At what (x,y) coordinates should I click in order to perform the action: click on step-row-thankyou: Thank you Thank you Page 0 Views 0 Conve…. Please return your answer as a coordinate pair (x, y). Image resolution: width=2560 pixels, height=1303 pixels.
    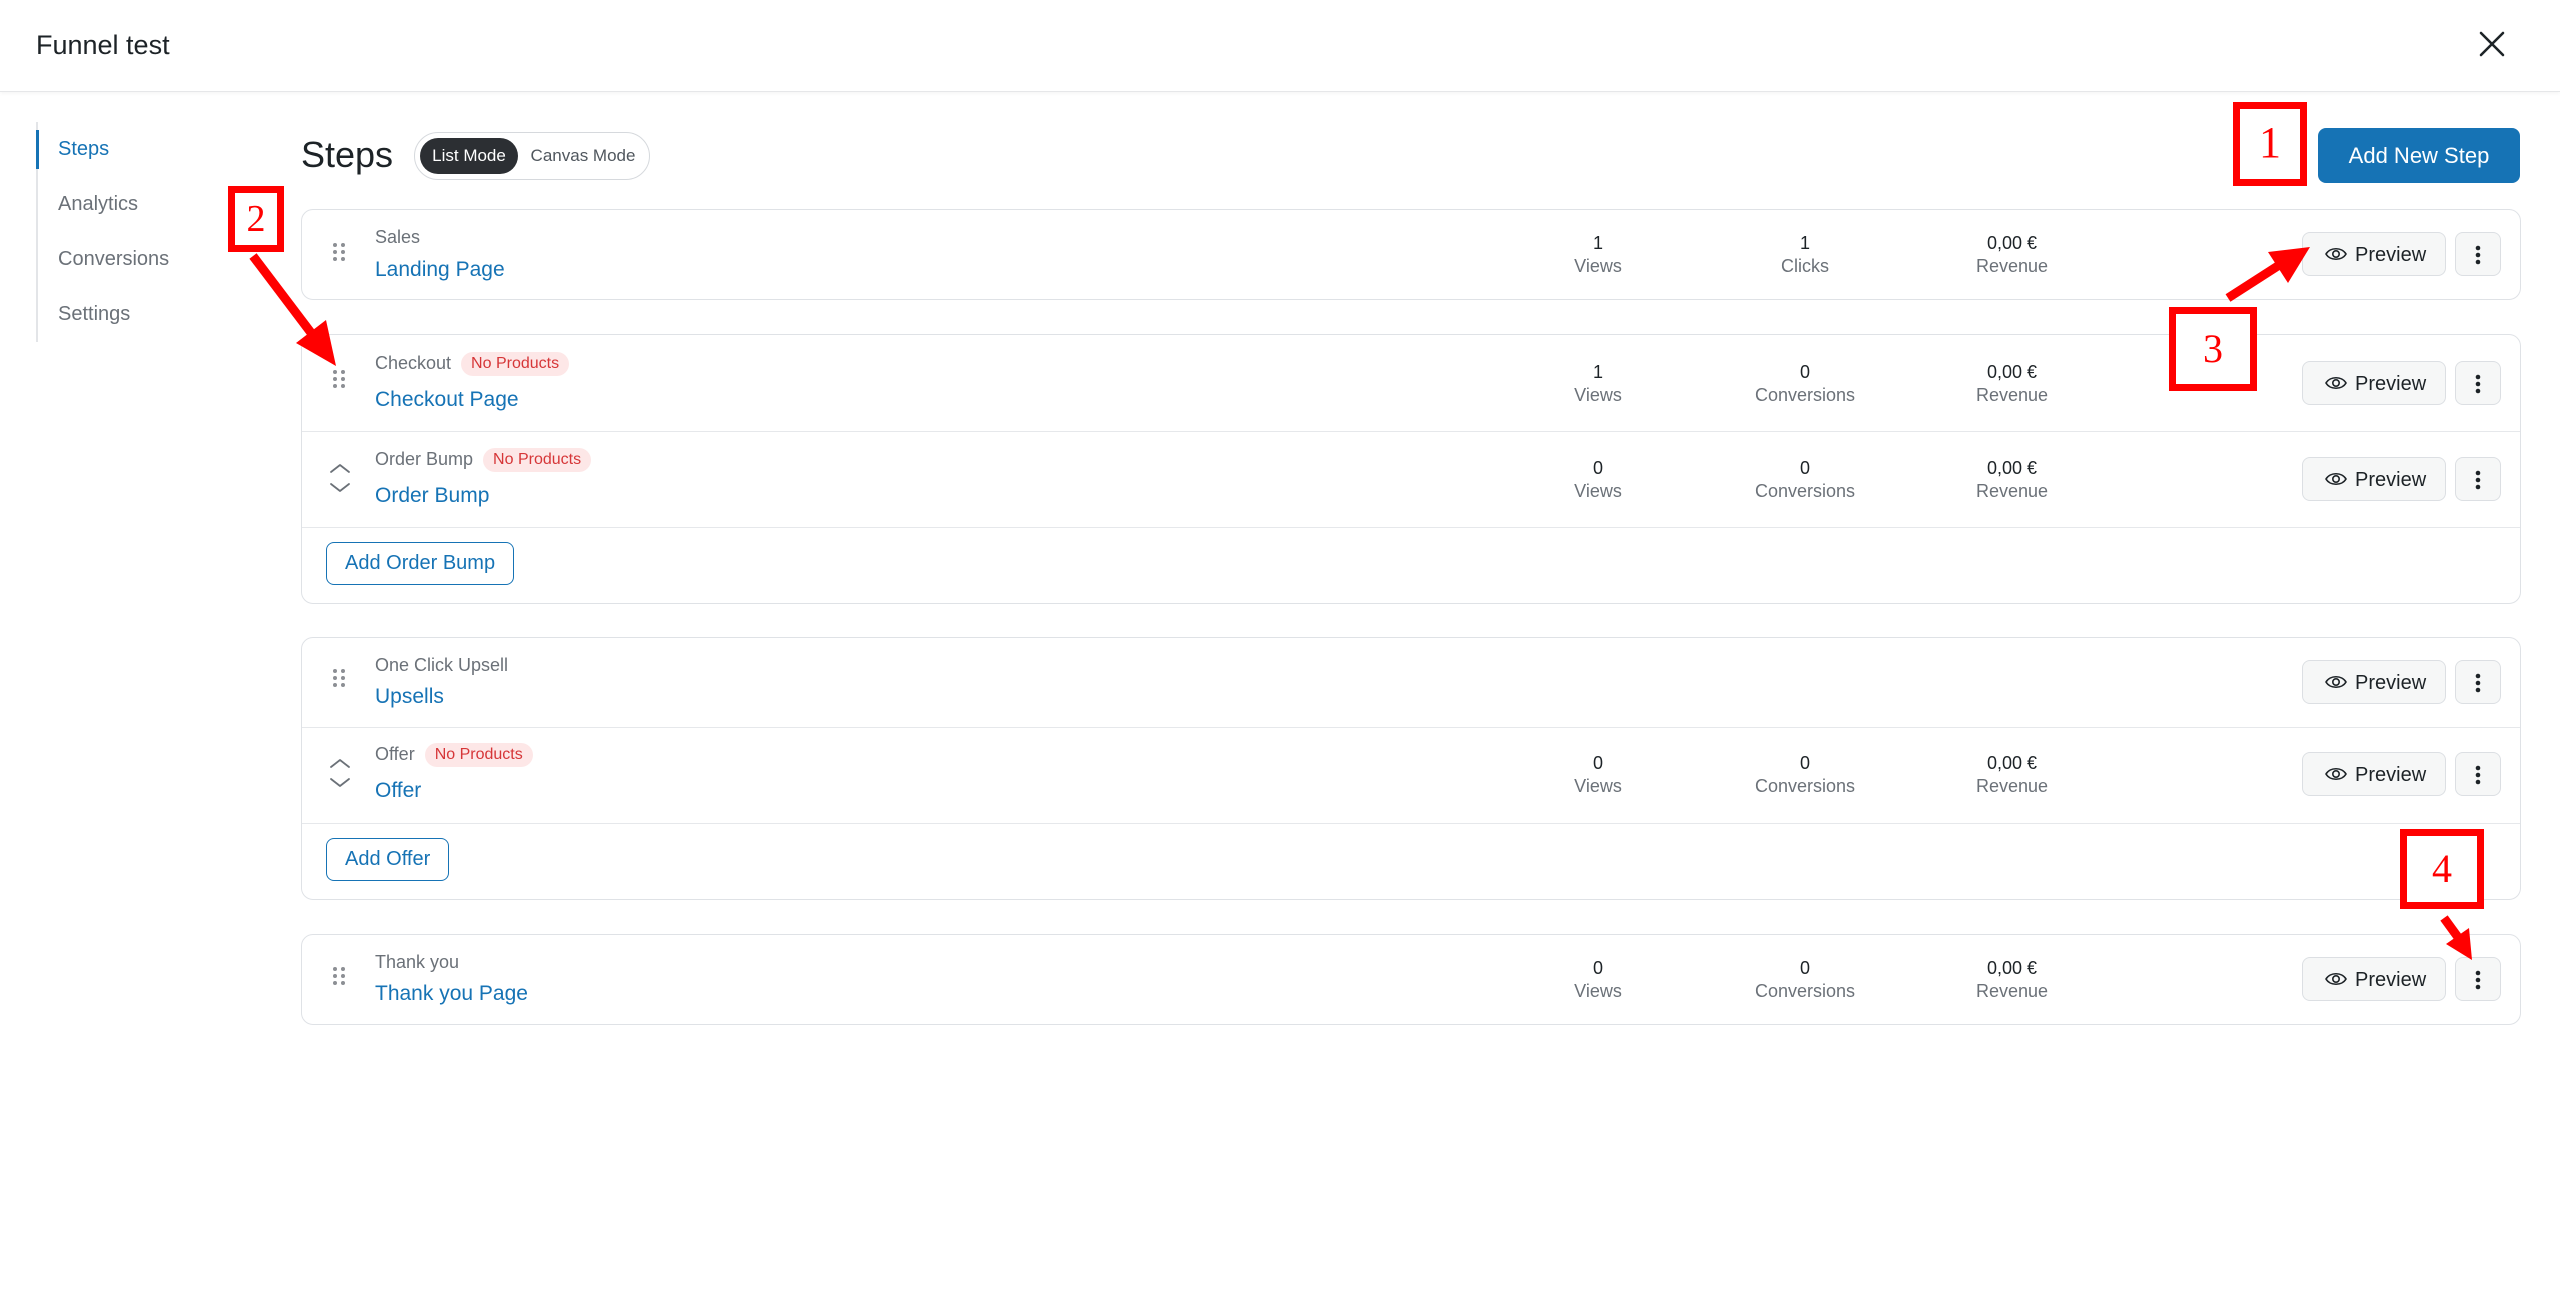
    Looking at the image, I should click on (1411, 980).